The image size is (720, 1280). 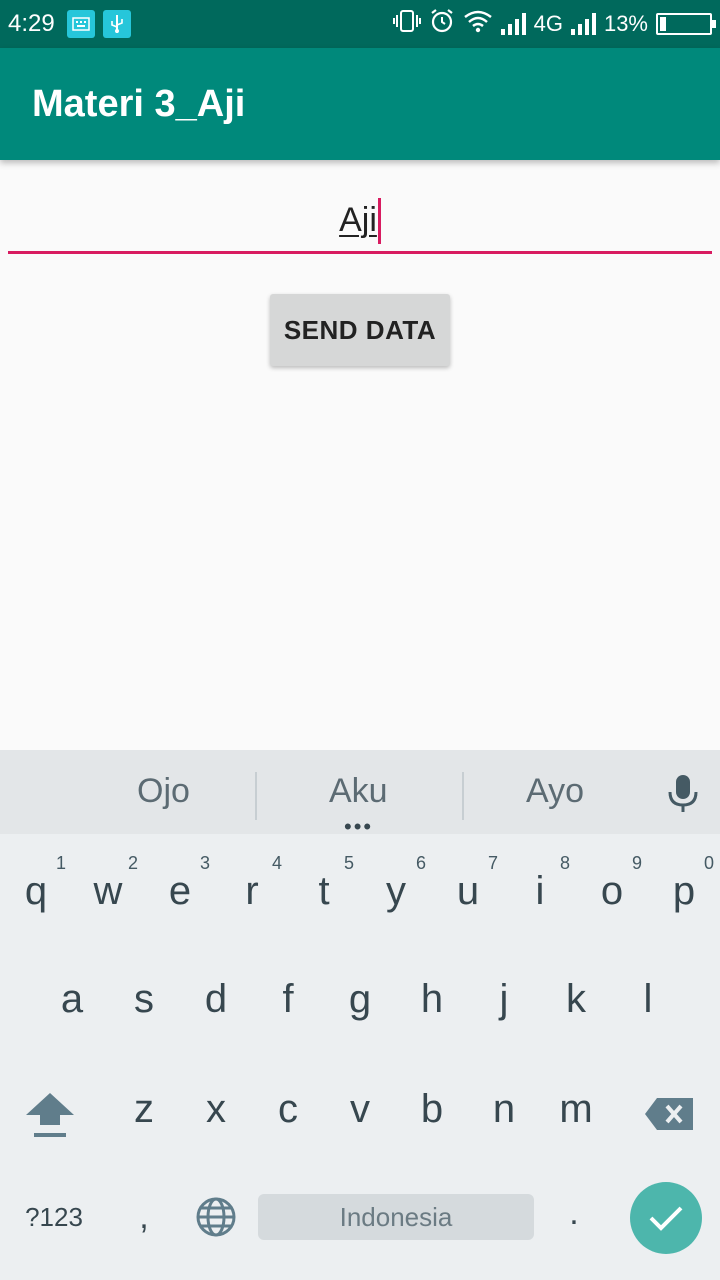 I want to click on key-l: l, so click(x=648, y=999).